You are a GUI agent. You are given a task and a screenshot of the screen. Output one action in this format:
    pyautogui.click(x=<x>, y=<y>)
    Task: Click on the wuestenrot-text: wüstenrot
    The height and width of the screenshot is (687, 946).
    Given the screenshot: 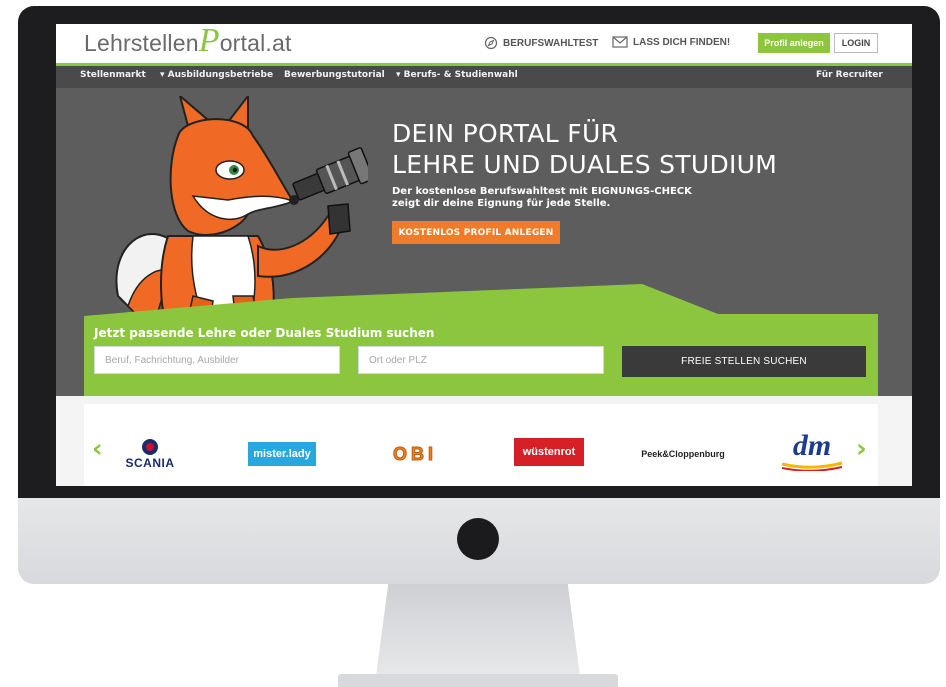 What is the action you would take?
    pyautogui.click(x=549, y=452)
    